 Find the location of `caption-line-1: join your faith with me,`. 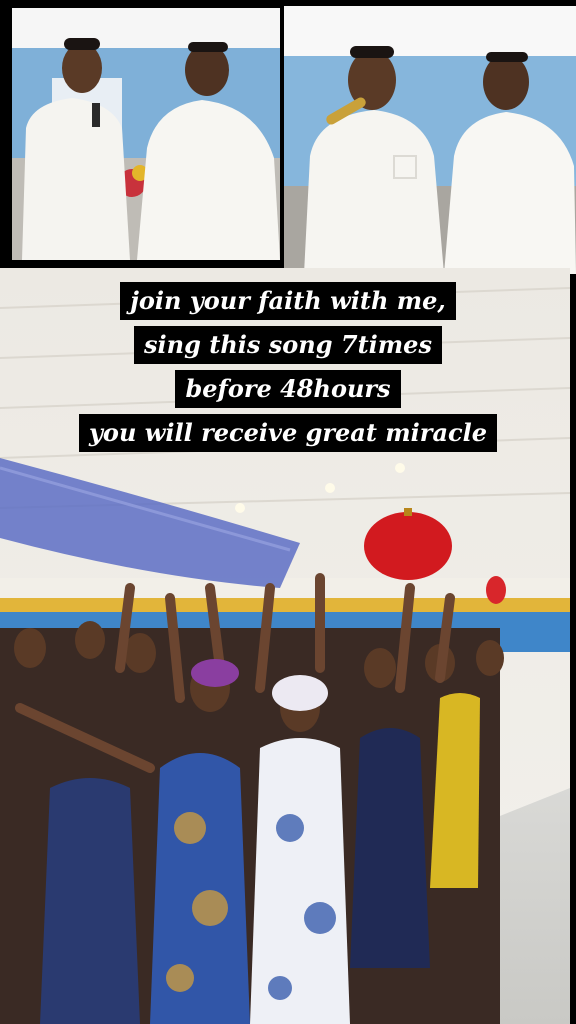

caption-line-1: join your faith with me, is located at coordinates (288, 301).